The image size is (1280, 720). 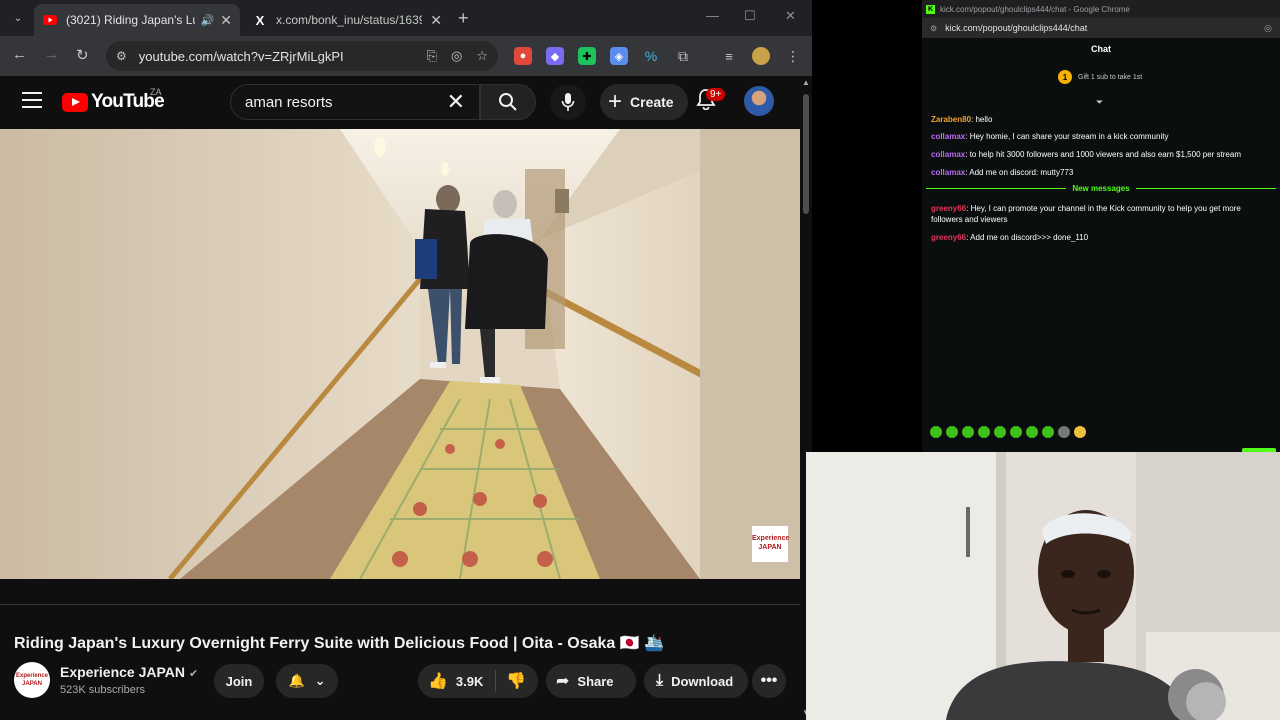 What do you see at coordinates (1099, 102) in the screenshot?
I see `pinned-filter-icon: ⏷` at bounding box center [1099, 102].